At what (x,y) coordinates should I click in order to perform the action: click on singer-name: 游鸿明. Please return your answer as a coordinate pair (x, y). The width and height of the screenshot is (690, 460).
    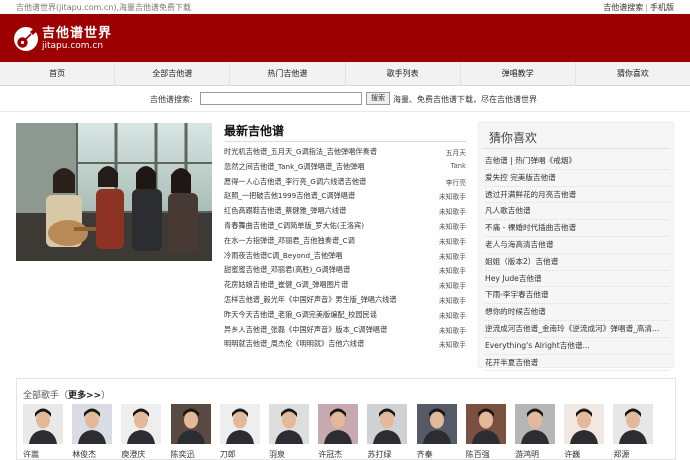
    Looking at the image, I should click on (536, 454).